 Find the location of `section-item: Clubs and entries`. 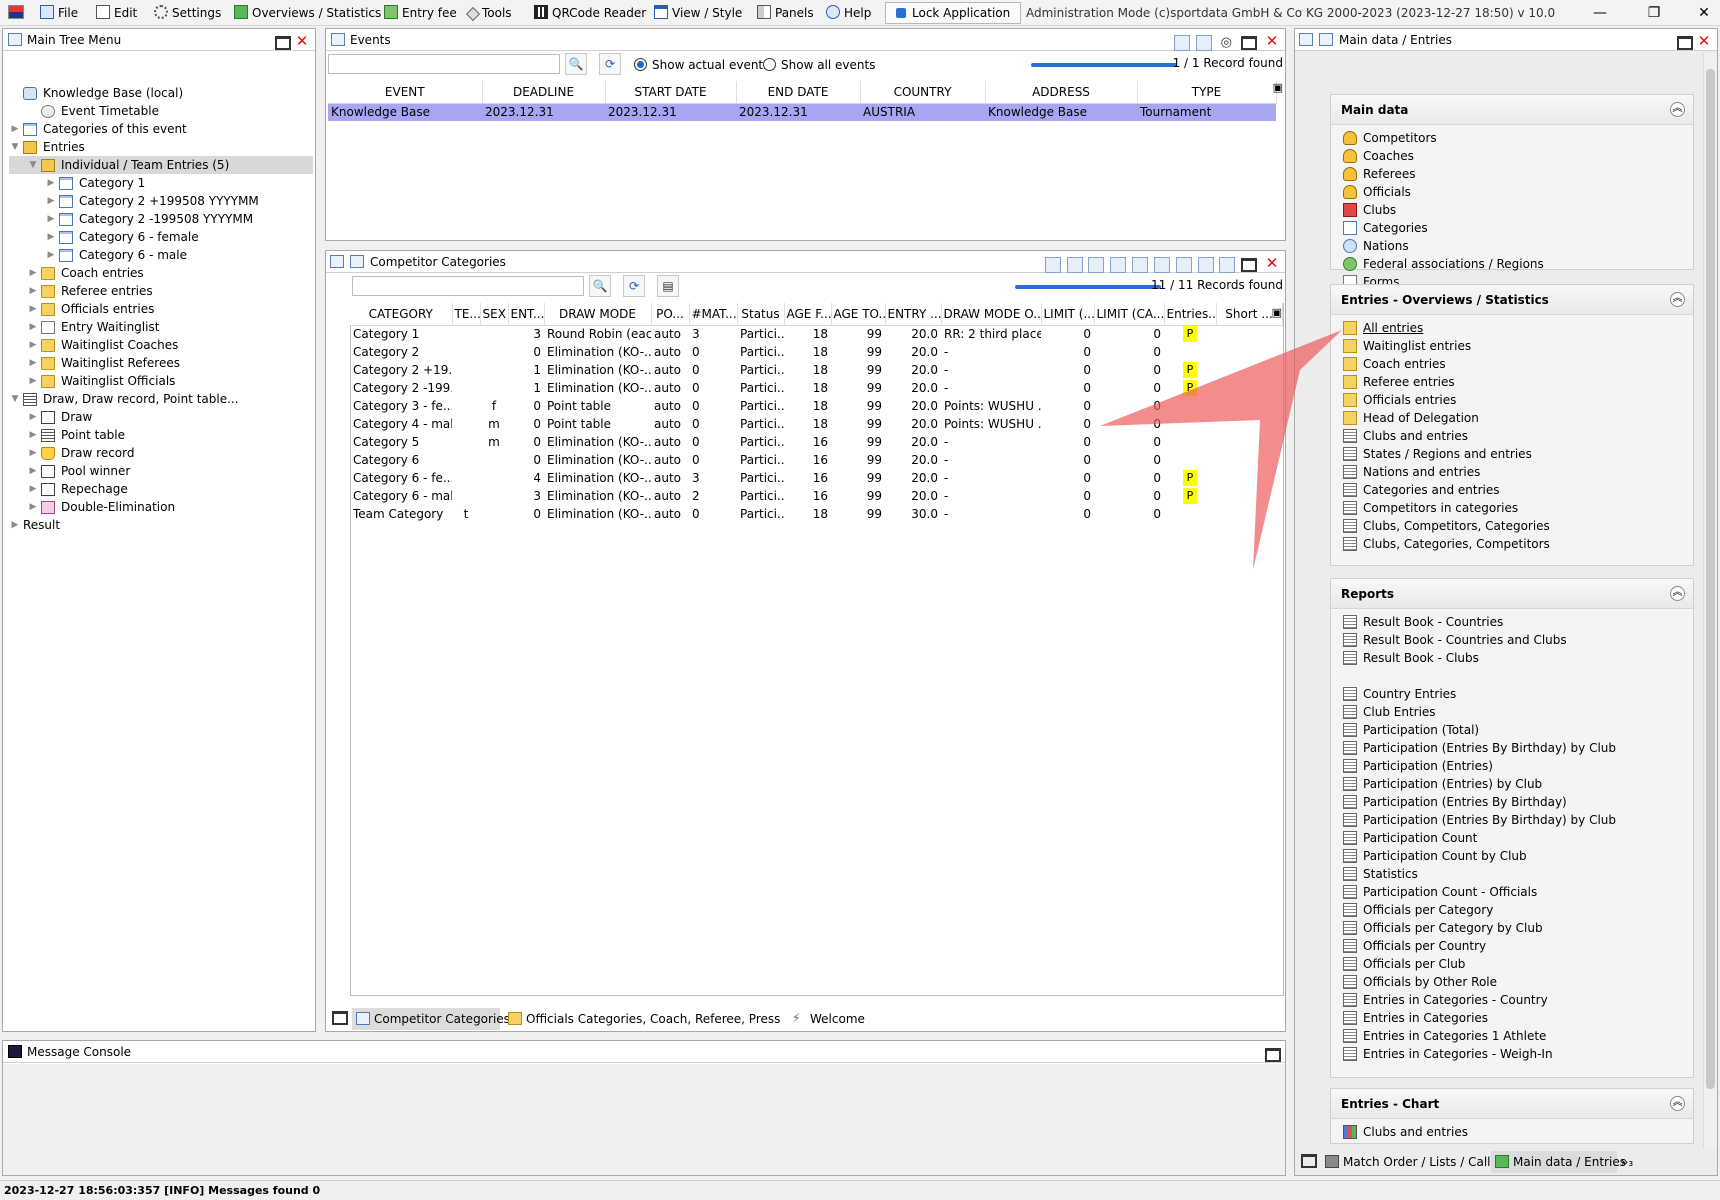

section-item: Clubs and entries is located at coordinates (1512, 436).